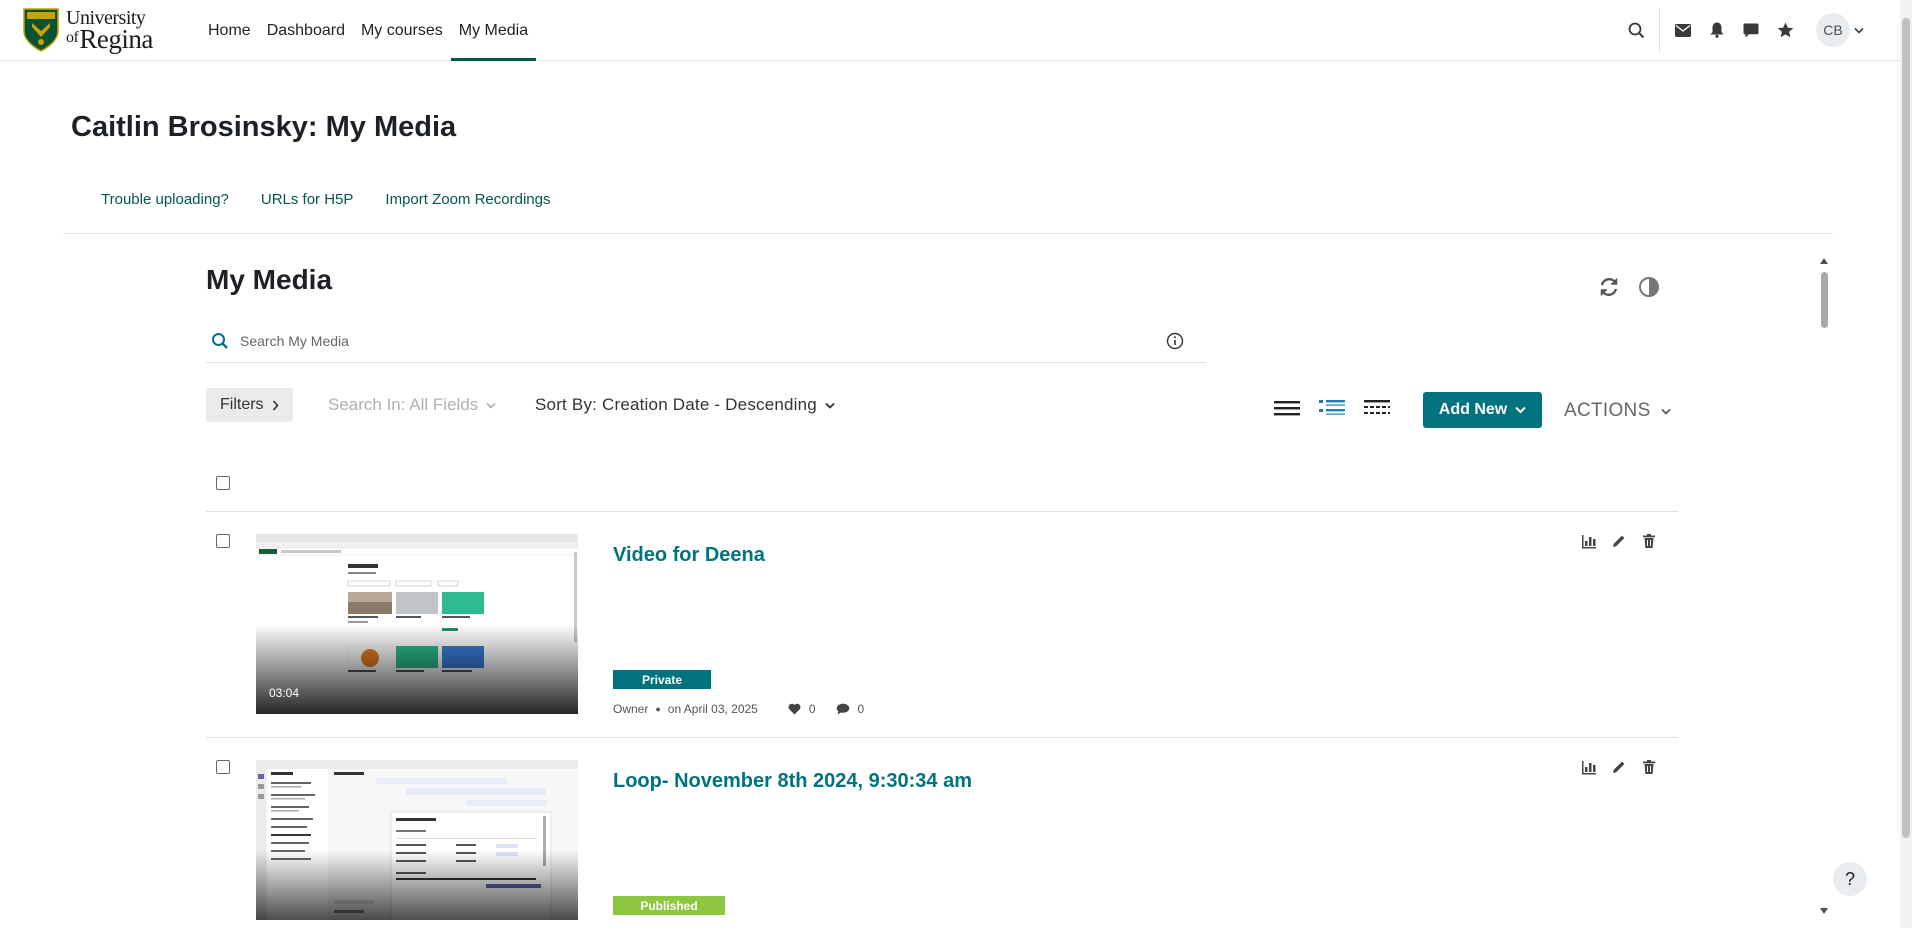 The height and width of the screenshot is (928, 1912). I want to click on status-badge: Published, so click(669, 905).